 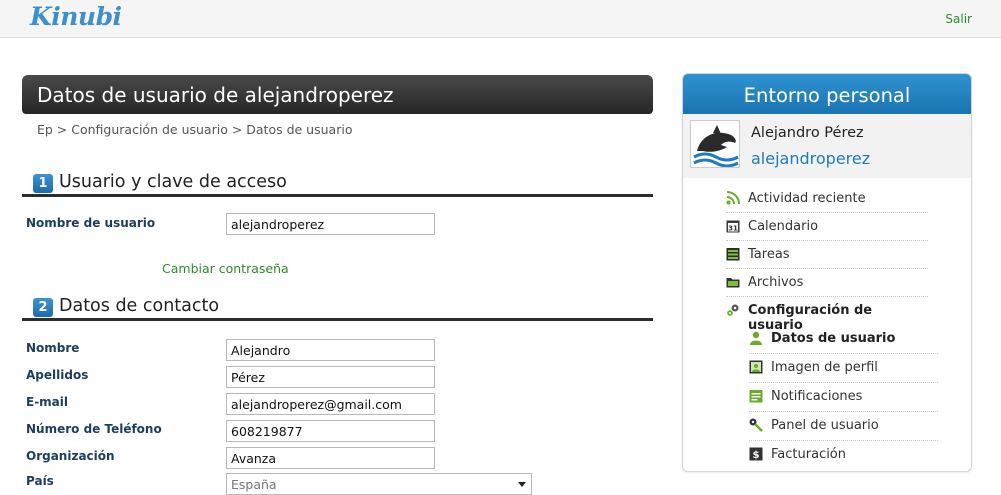 What do you see at coordinates (53, 348) in the screenshot?
I see `first-name-label: Nombre` at bounding box center [53, 348].